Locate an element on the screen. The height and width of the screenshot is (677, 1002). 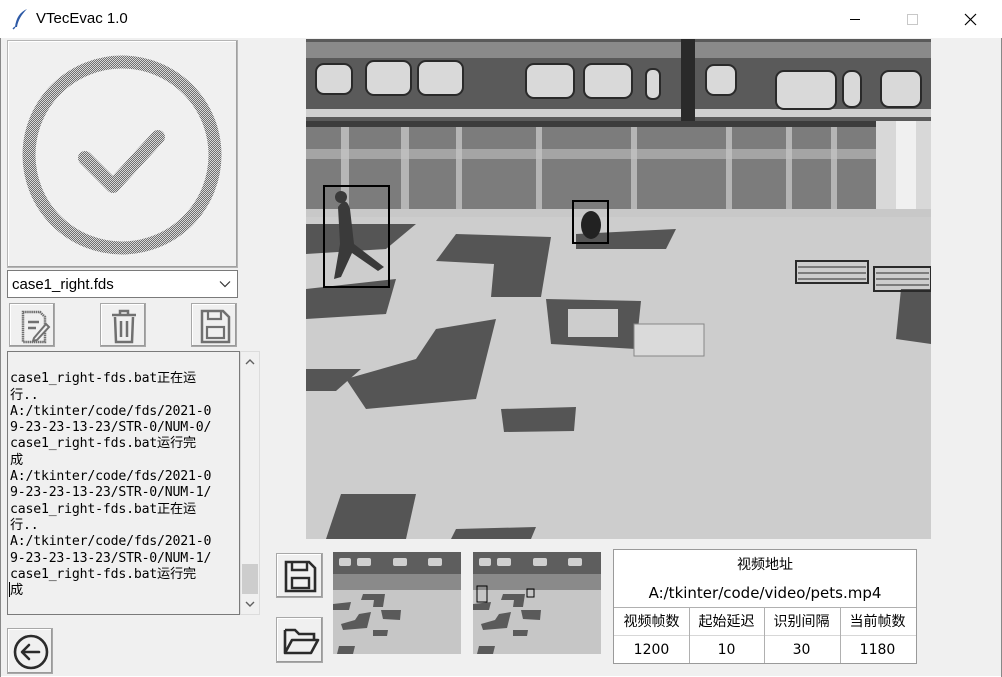
save-video-button is located at coordinates (299, 575).